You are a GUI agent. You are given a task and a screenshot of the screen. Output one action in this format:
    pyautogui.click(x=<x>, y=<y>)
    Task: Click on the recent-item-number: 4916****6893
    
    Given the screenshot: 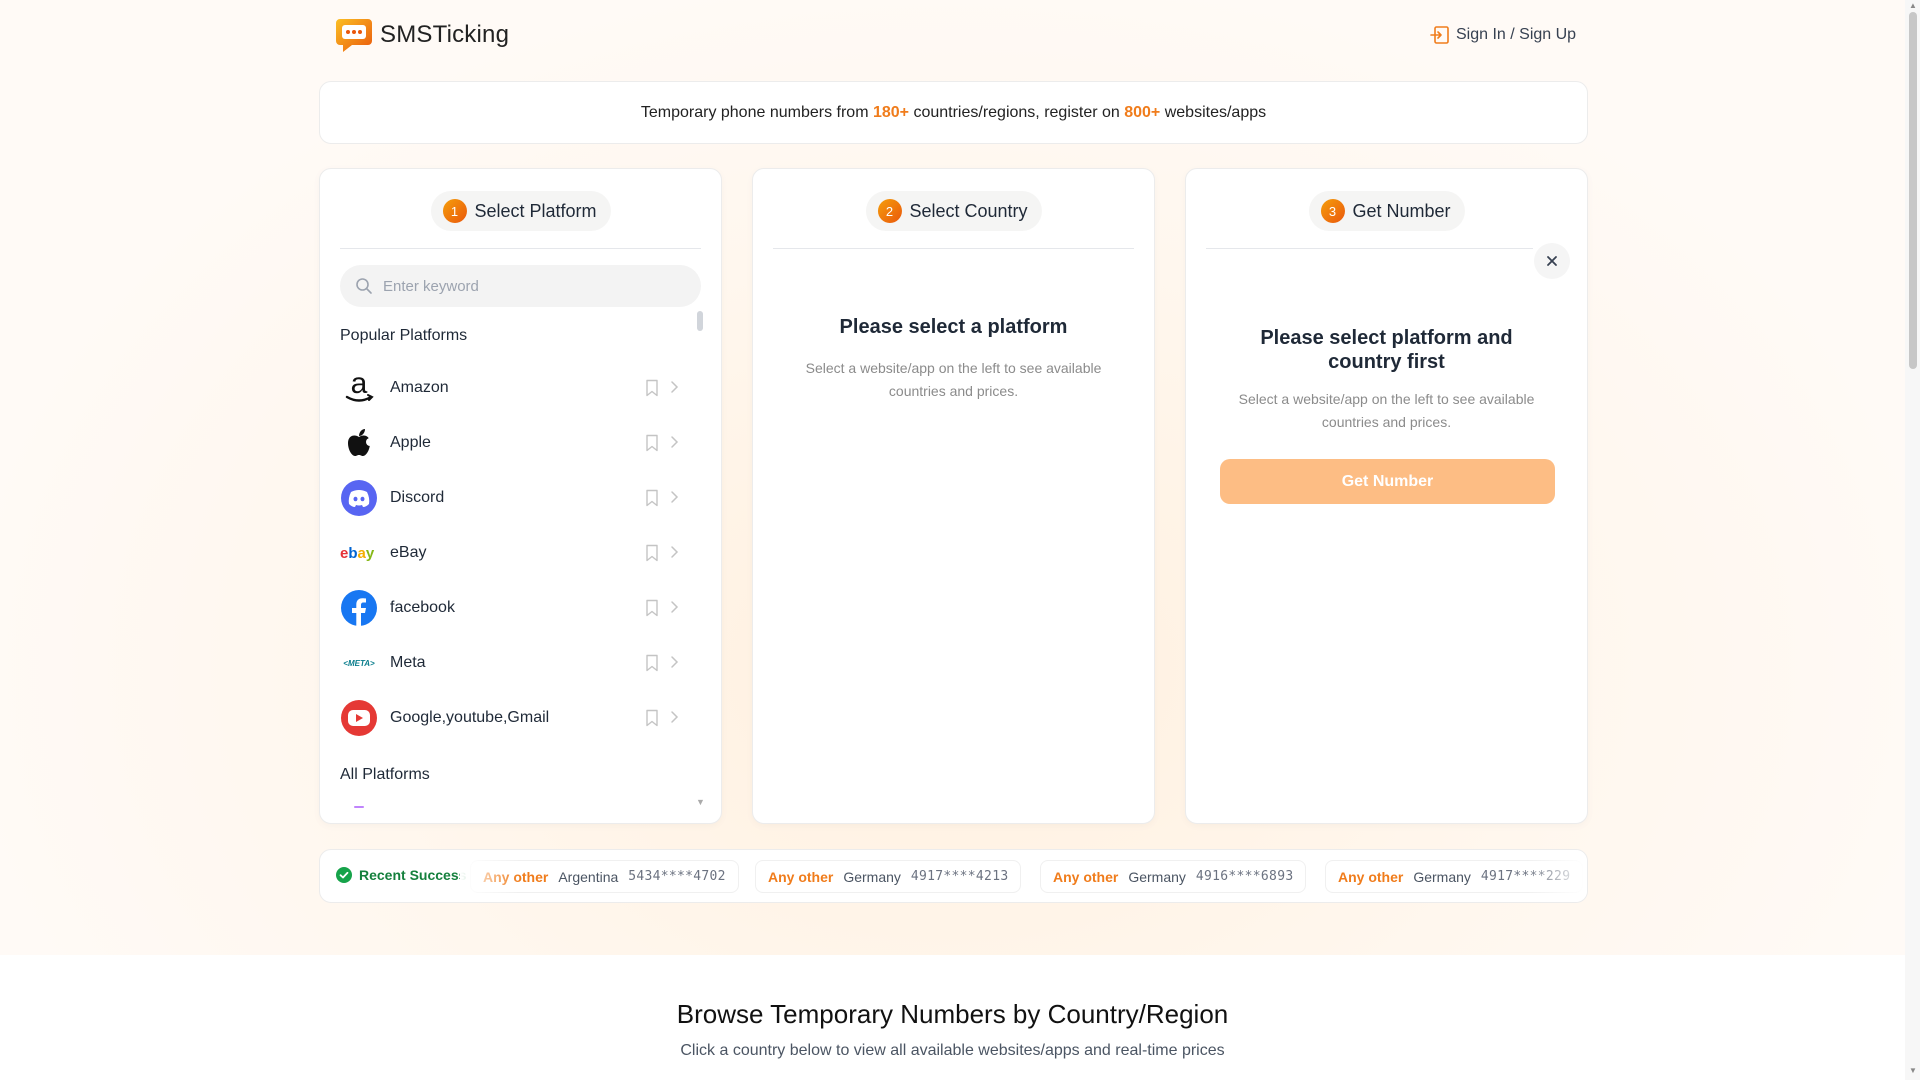 What is the action you would take?
    pyautogui.click(x=1244, y=876)
    